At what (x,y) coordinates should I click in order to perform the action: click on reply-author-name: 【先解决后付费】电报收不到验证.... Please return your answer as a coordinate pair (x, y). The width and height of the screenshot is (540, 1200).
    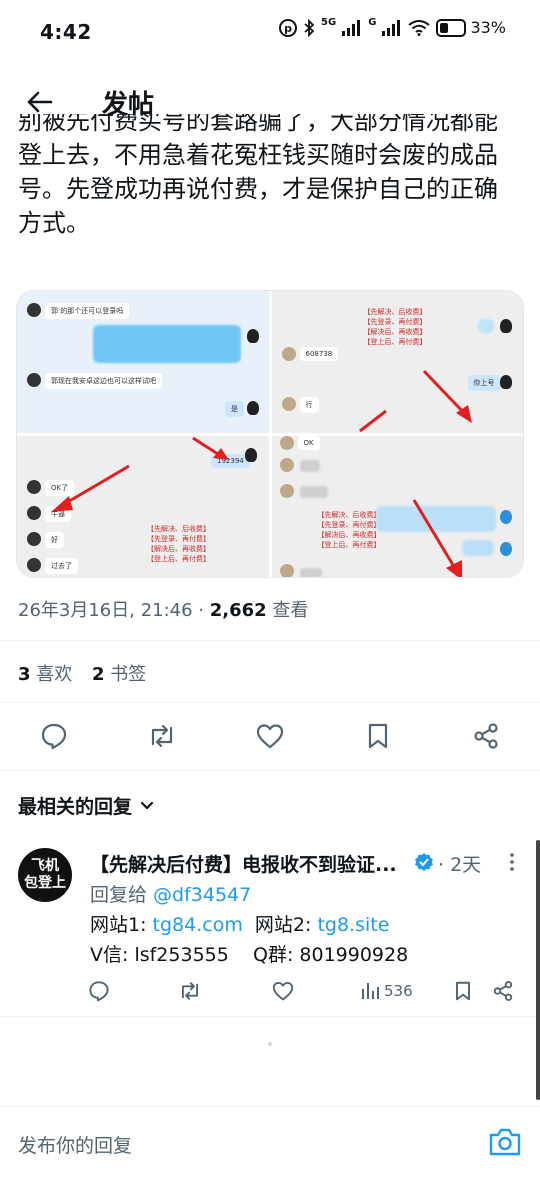
    Looking at the image, I should click on (250, 863).